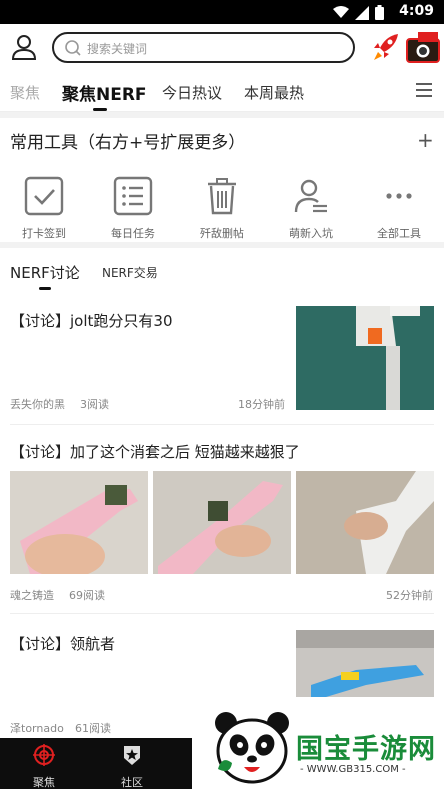  I want to click on top-tabs: 聚焦 聚焦NERF 今日热议 本周最热, so click(222, 92).